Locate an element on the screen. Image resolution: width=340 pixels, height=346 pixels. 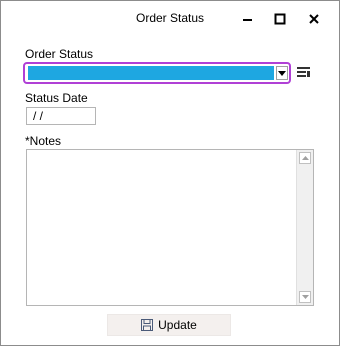
maximize-button is located at coordinates (280, 19).